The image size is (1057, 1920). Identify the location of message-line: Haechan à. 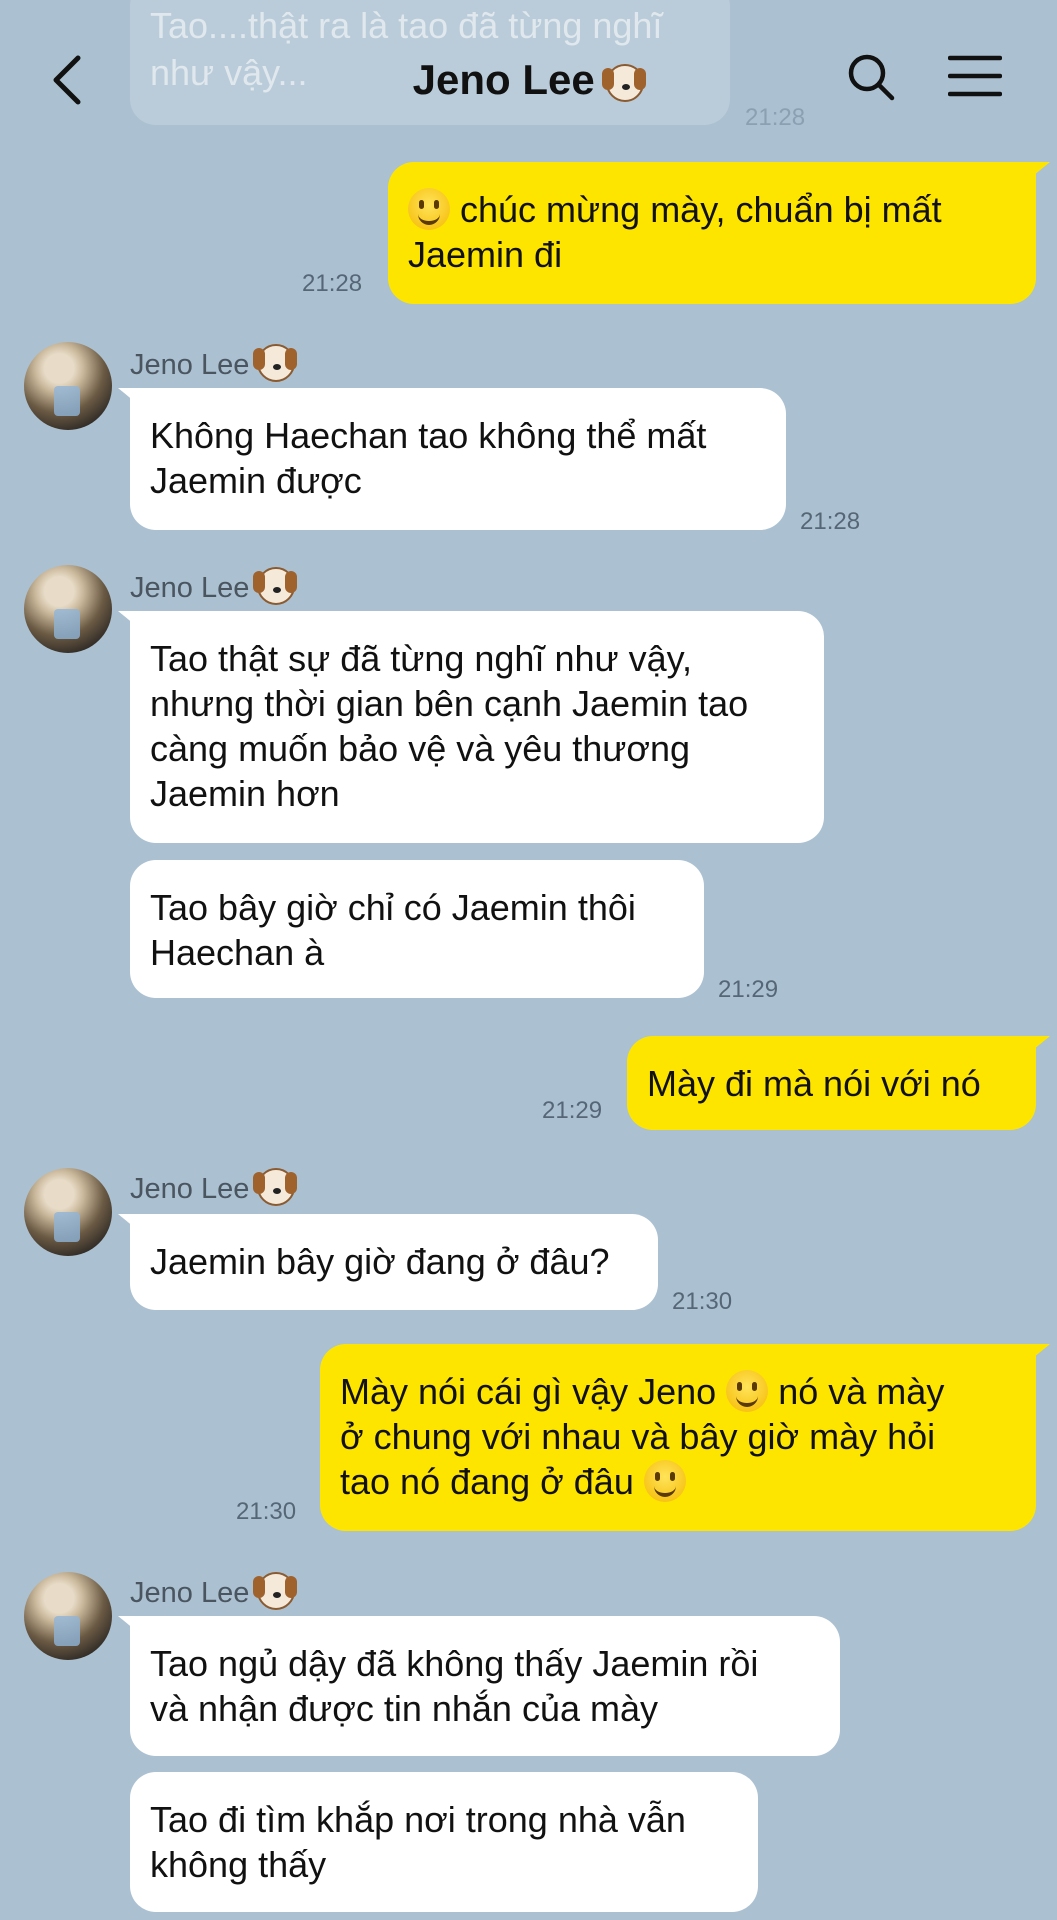
(237, 952).